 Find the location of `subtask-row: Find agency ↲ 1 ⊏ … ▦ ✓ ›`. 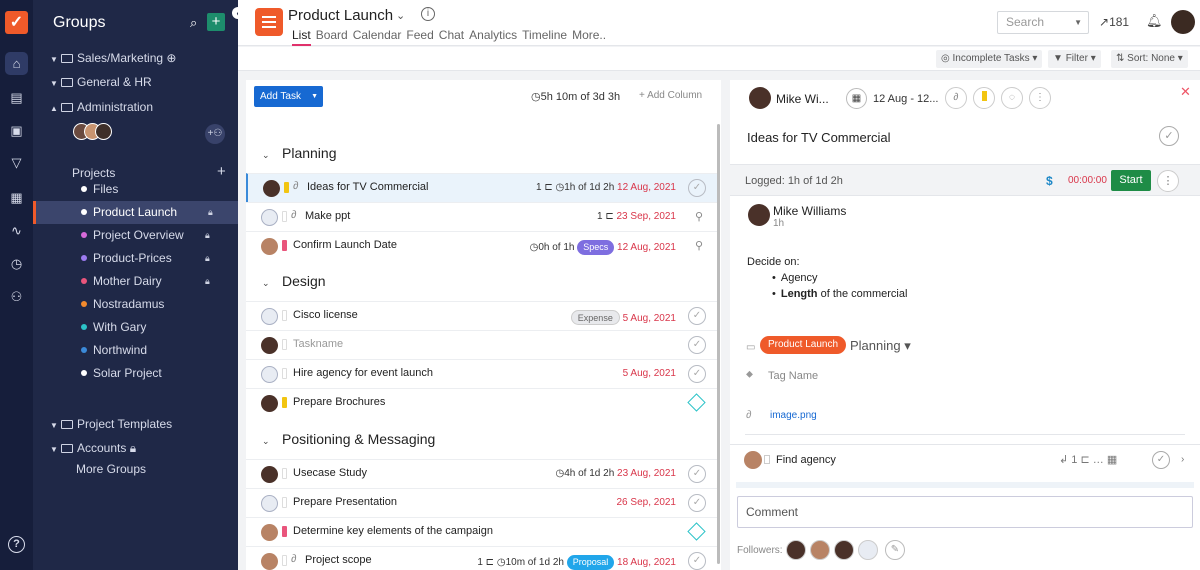

subtask-row: Find agency ↲ 1 ⊏ … ▦ ✓ › is located at coordinates (965, 459).